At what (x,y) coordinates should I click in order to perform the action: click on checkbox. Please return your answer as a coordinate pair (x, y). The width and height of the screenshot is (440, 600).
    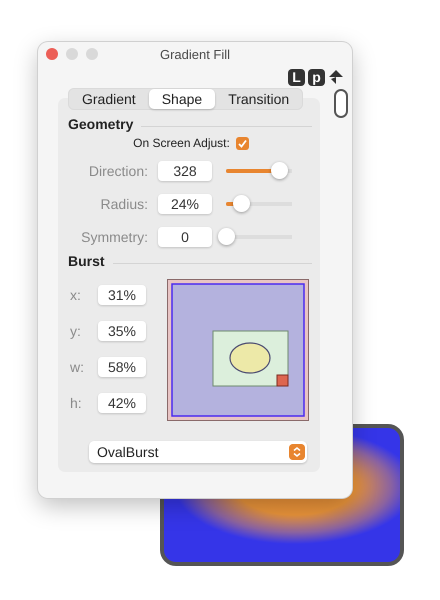
    Looking at the image, I should click on (242, 143).